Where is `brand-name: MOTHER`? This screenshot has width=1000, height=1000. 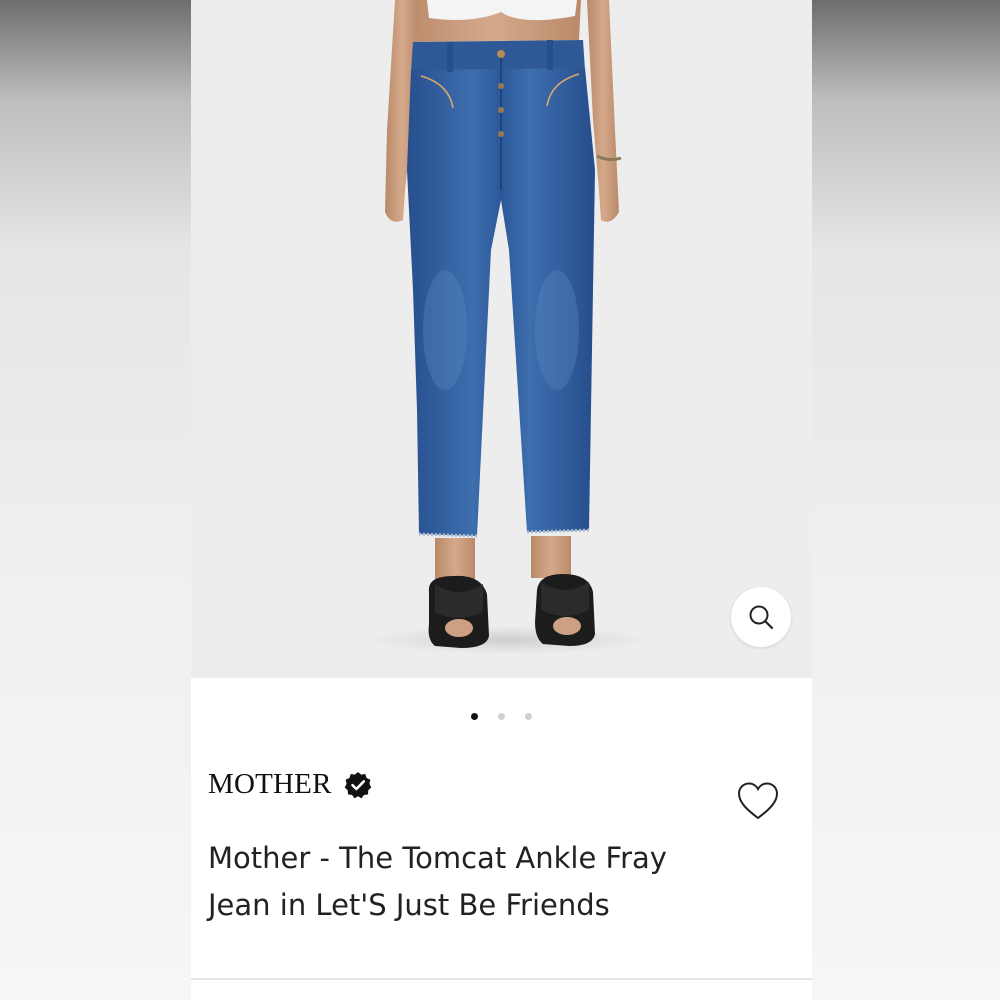 brand-name: MOTHER is located at coordinates (270, 784).